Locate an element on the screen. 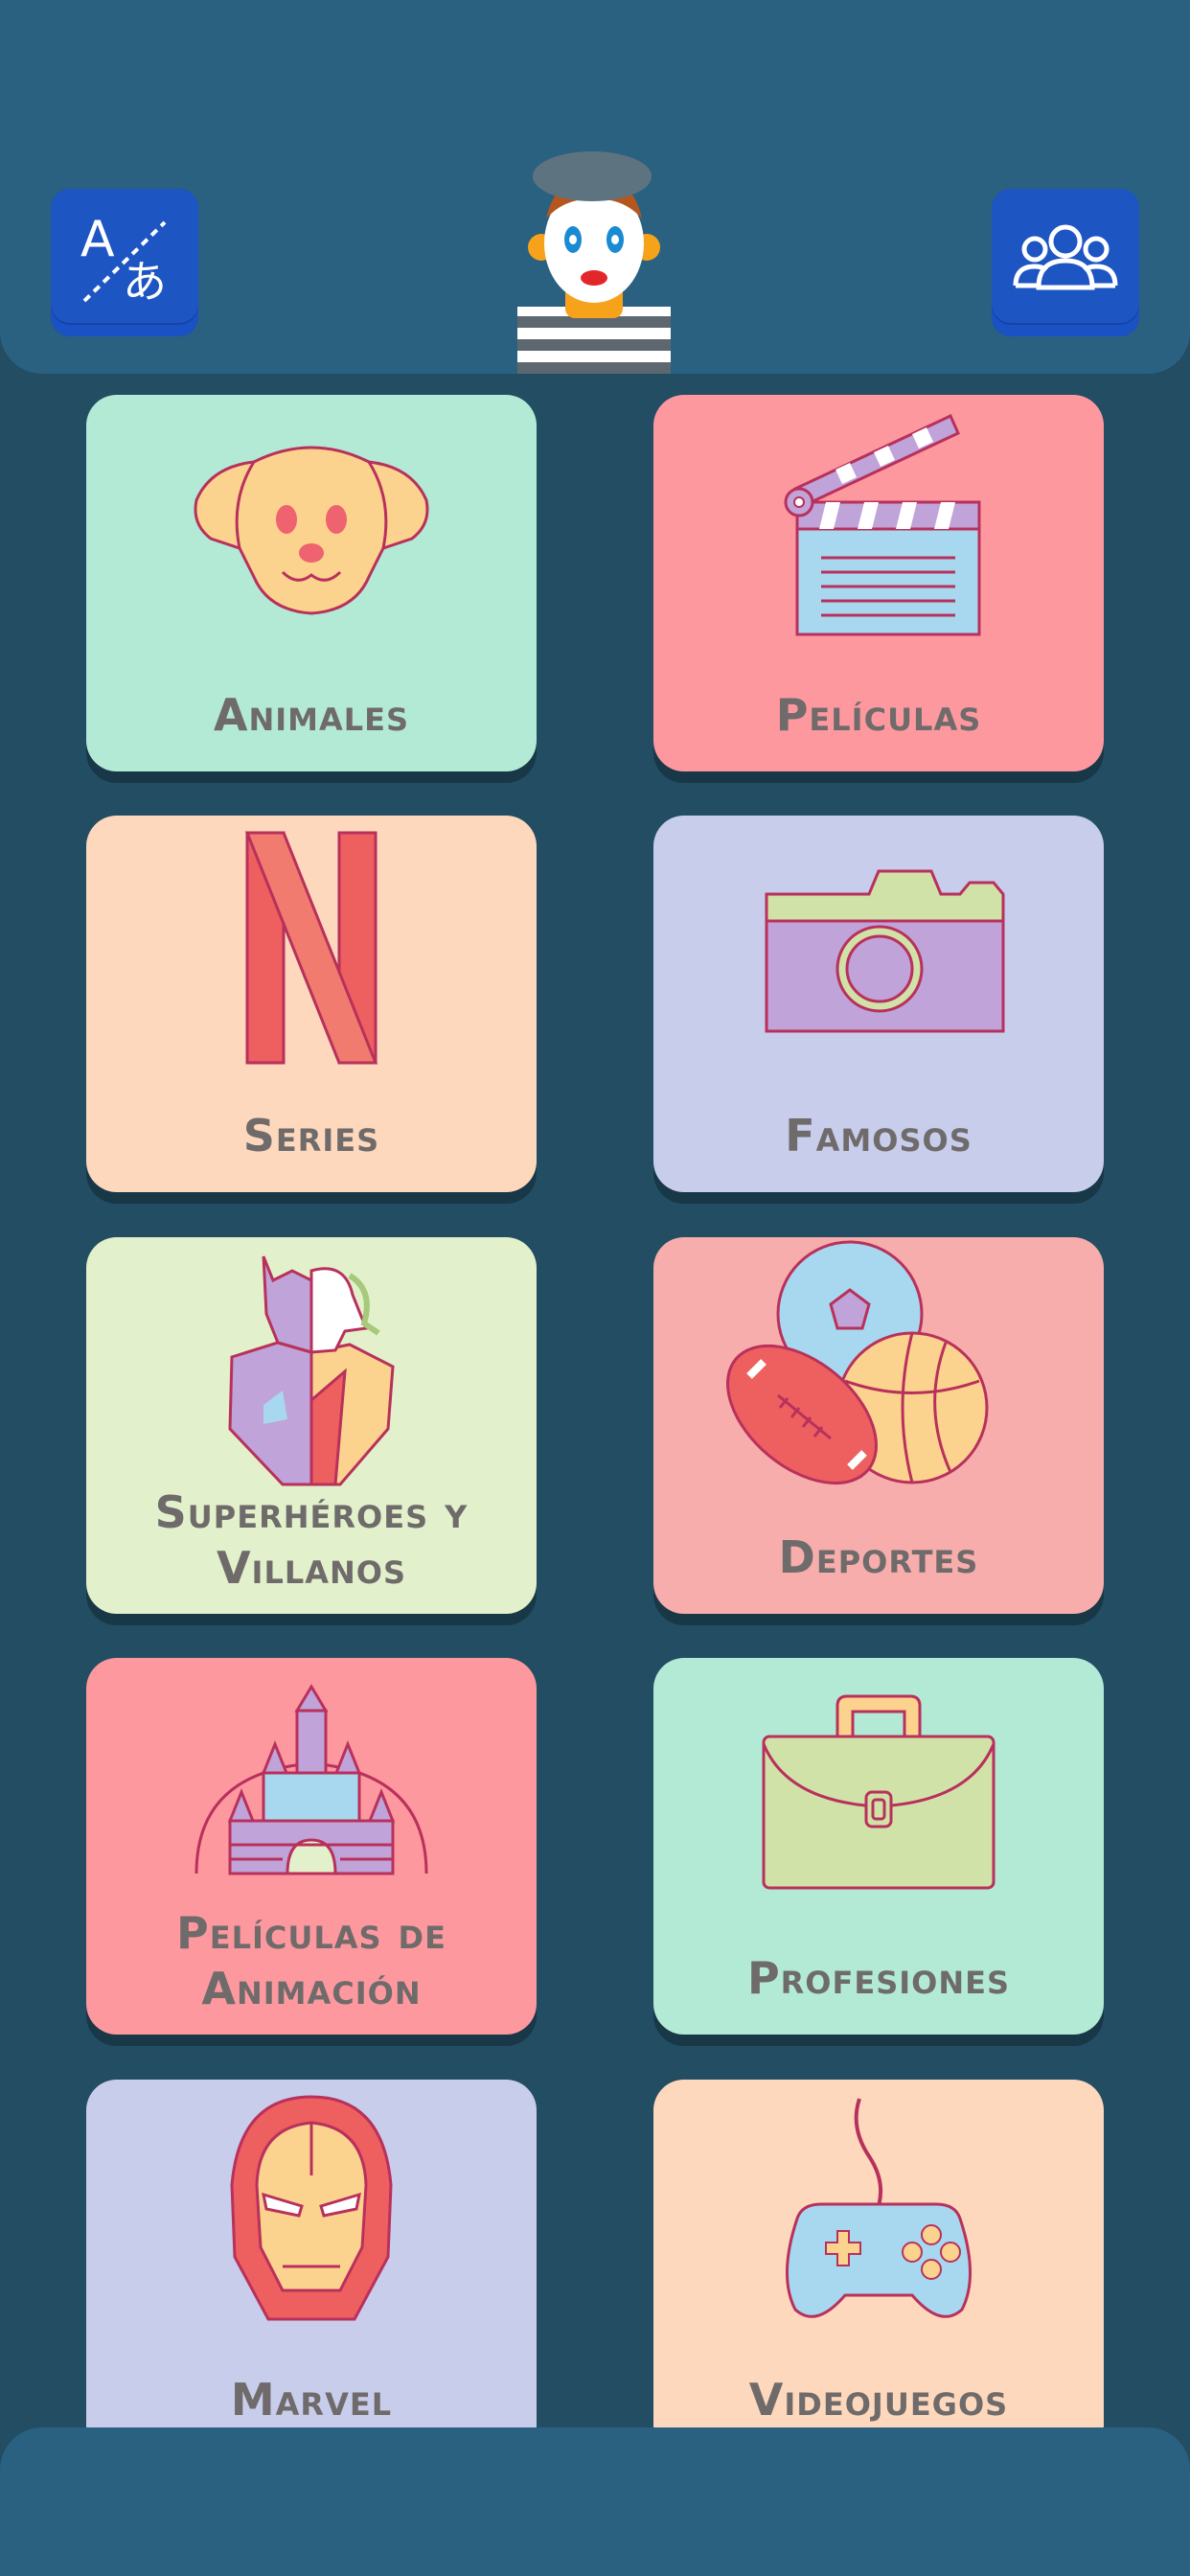 The height and width of the screenshot is (2576, 1190). netflix-n-icon is located at coordinates (311, 948).